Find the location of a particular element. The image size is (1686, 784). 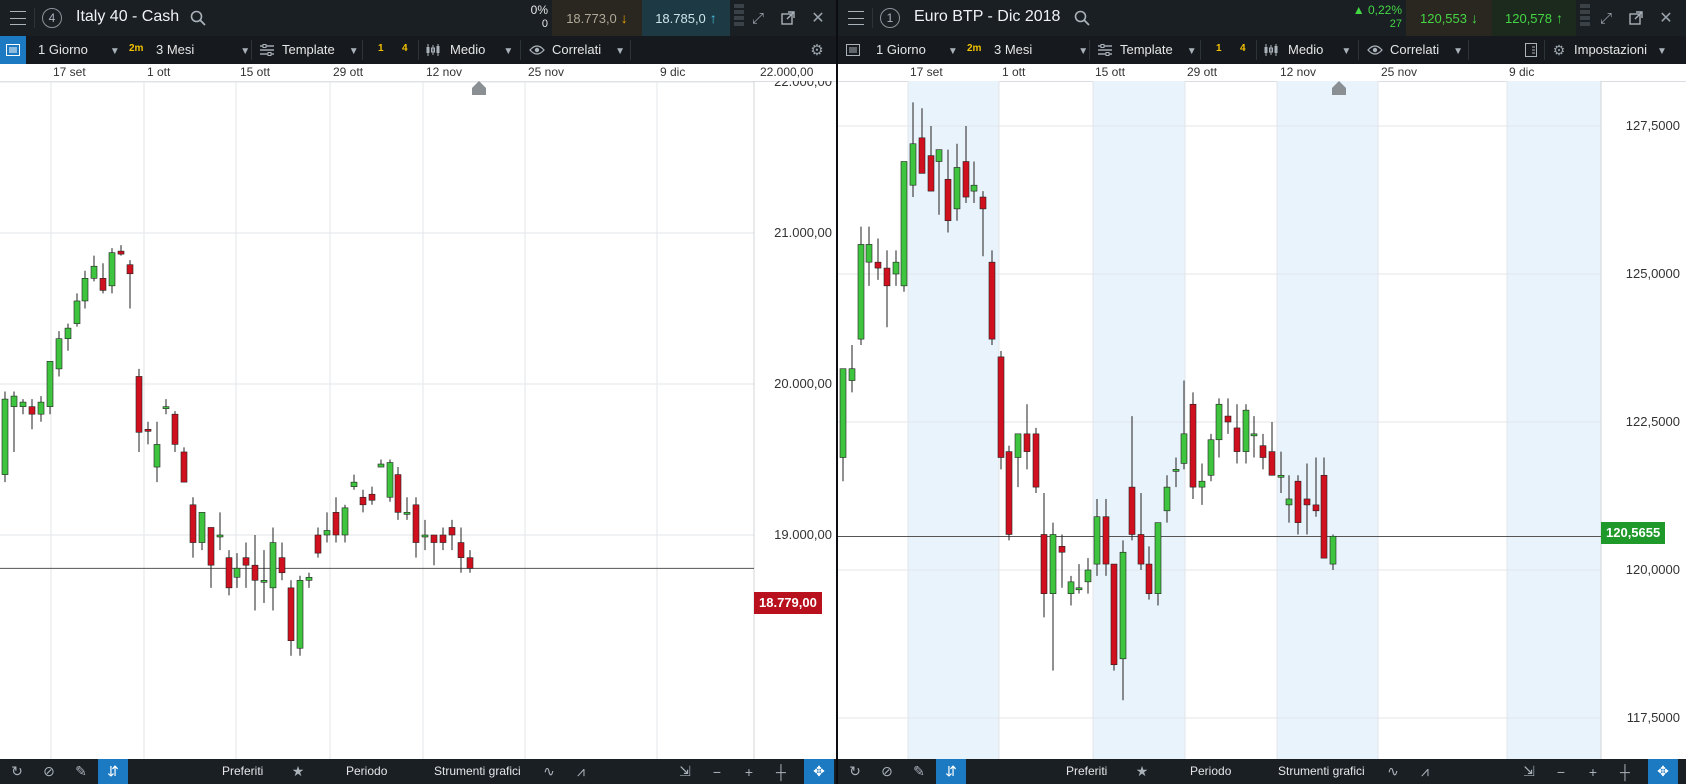

last-price-label: 120,5655 is located at coordinates (1633, 533).